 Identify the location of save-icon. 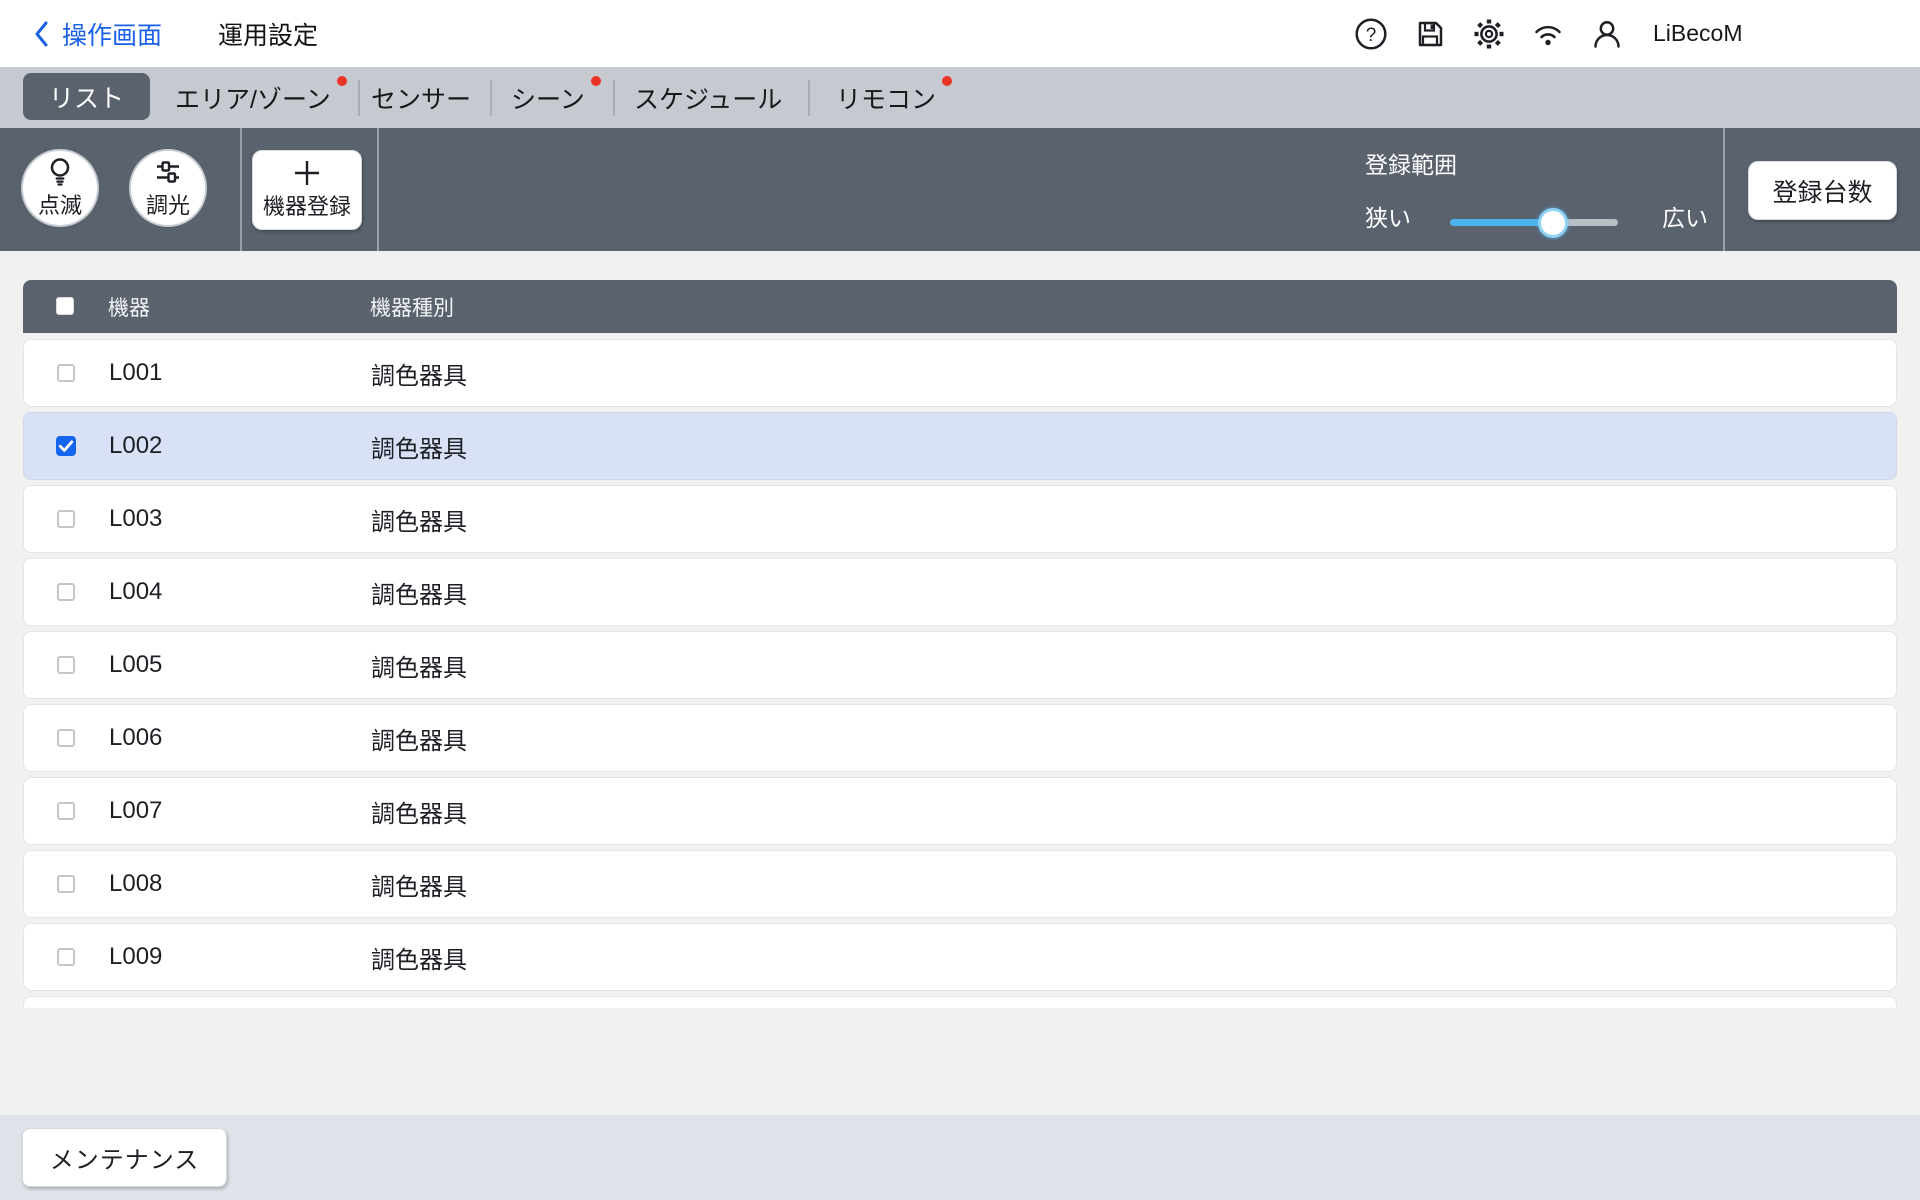
(1430, 34).